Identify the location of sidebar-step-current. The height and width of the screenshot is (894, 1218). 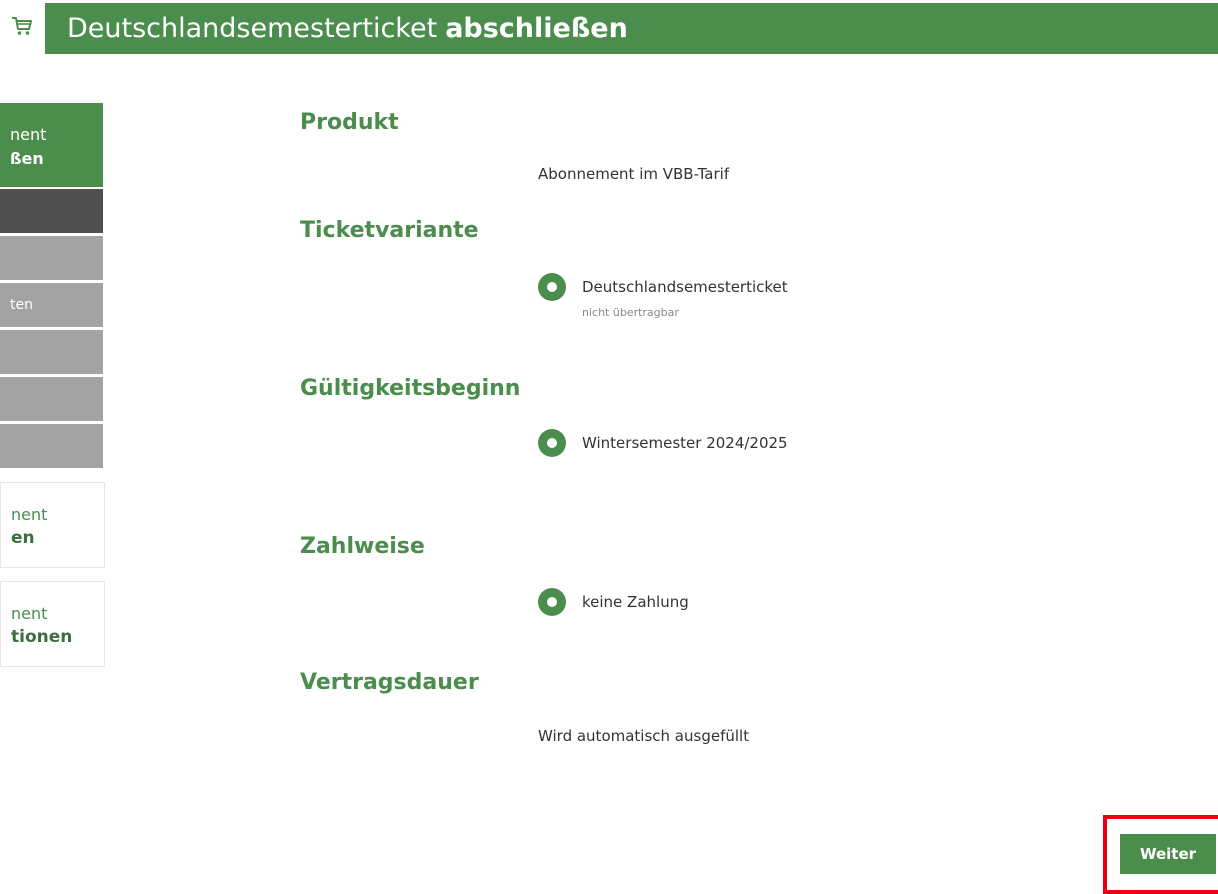
(51, 211).